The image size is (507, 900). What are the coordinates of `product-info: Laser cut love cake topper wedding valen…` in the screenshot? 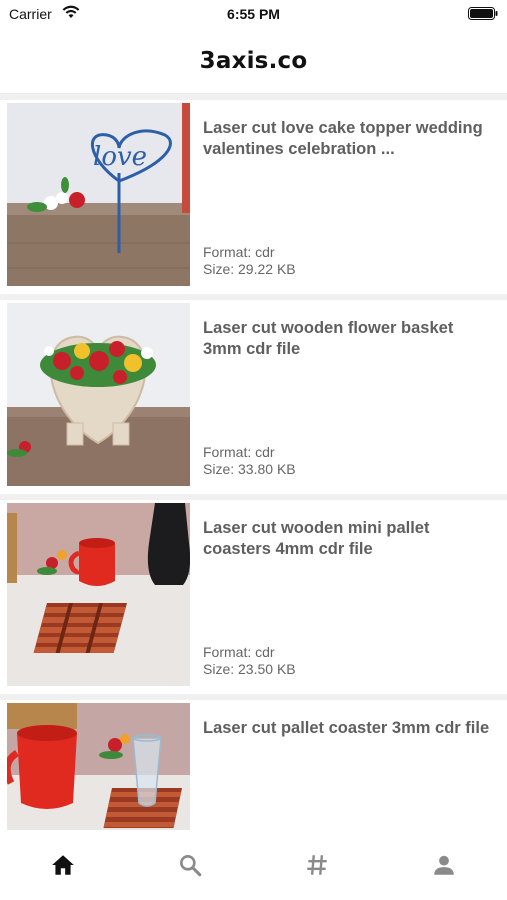 It's located at (348, 201).